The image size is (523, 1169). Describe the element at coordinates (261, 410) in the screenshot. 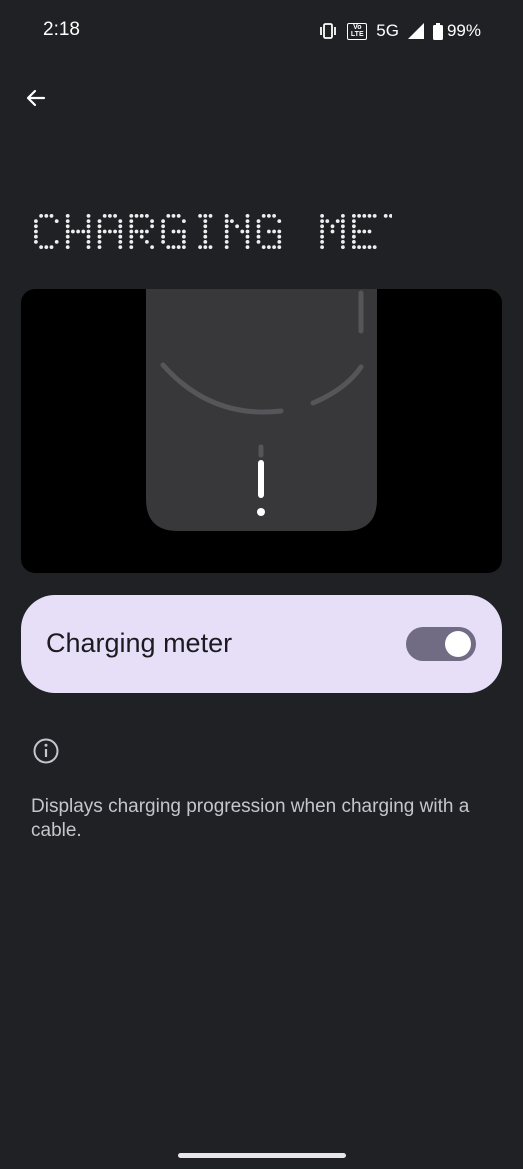

I see `phone-charging-meter-illustration` at that location.